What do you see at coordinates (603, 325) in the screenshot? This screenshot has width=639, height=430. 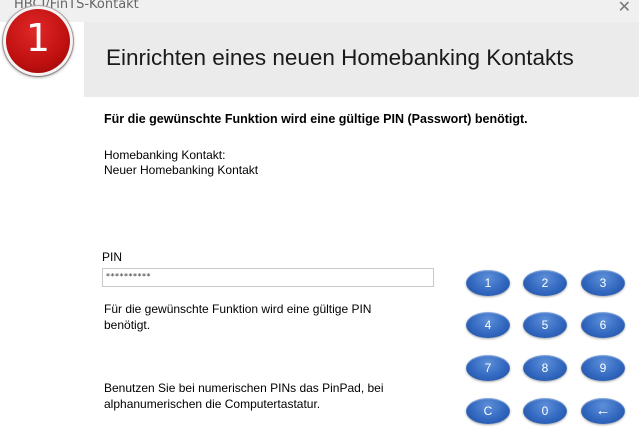 I see `pinpad-key-6: 6` at bounding box center [603, 325].